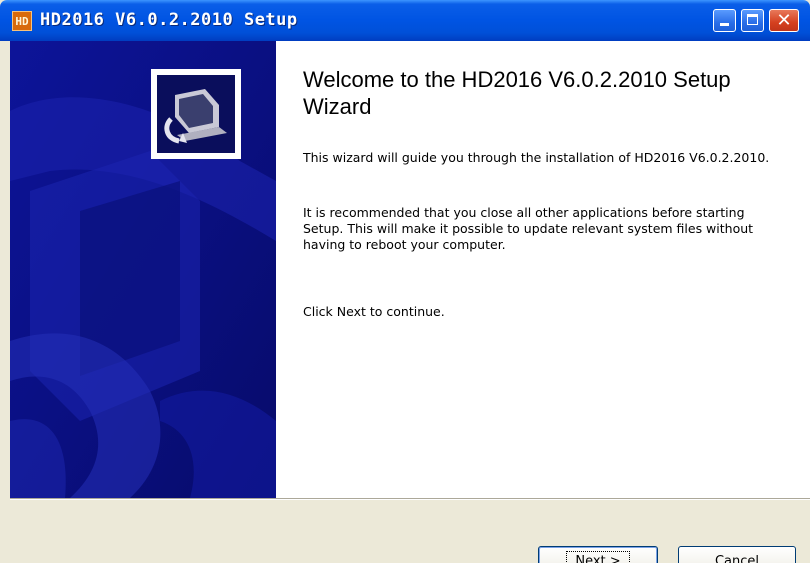  I want to click on title-bar: HD HD2016 V6.0.2.2010 Setup ✕, so click(405, 20).